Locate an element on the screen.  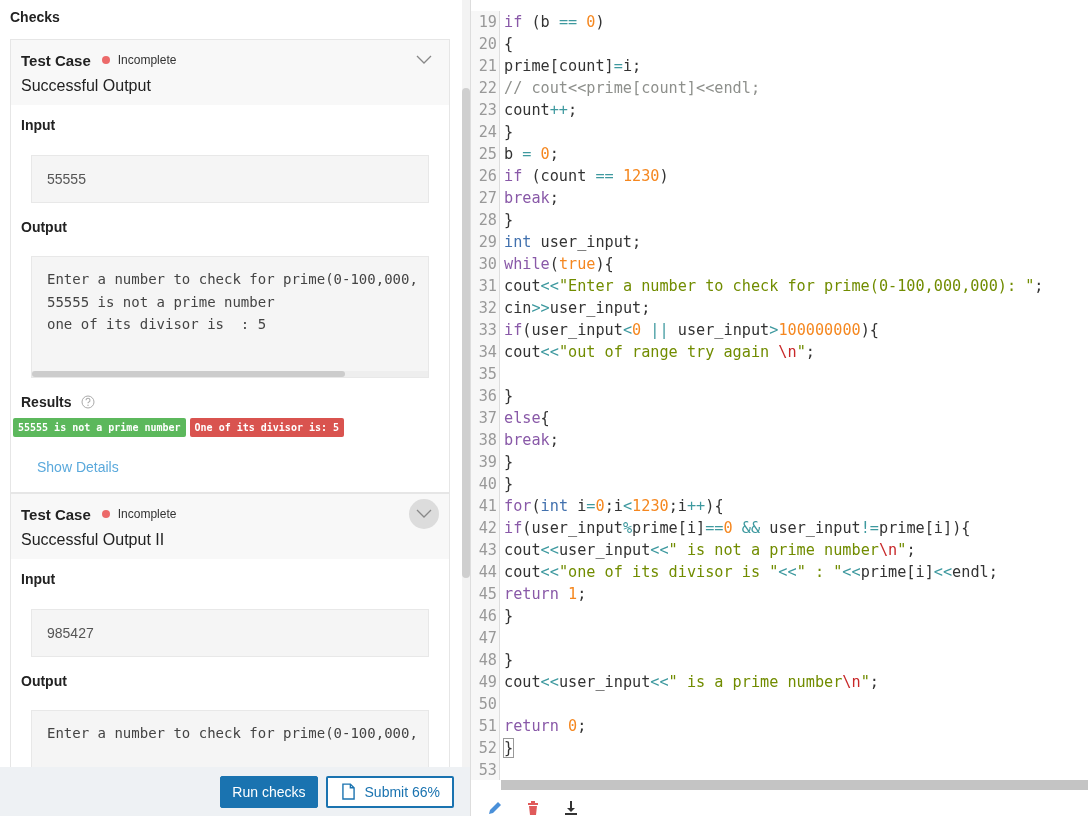
code-line: cout<<"out of range try again \n"; is located at coordinates (659, 352).